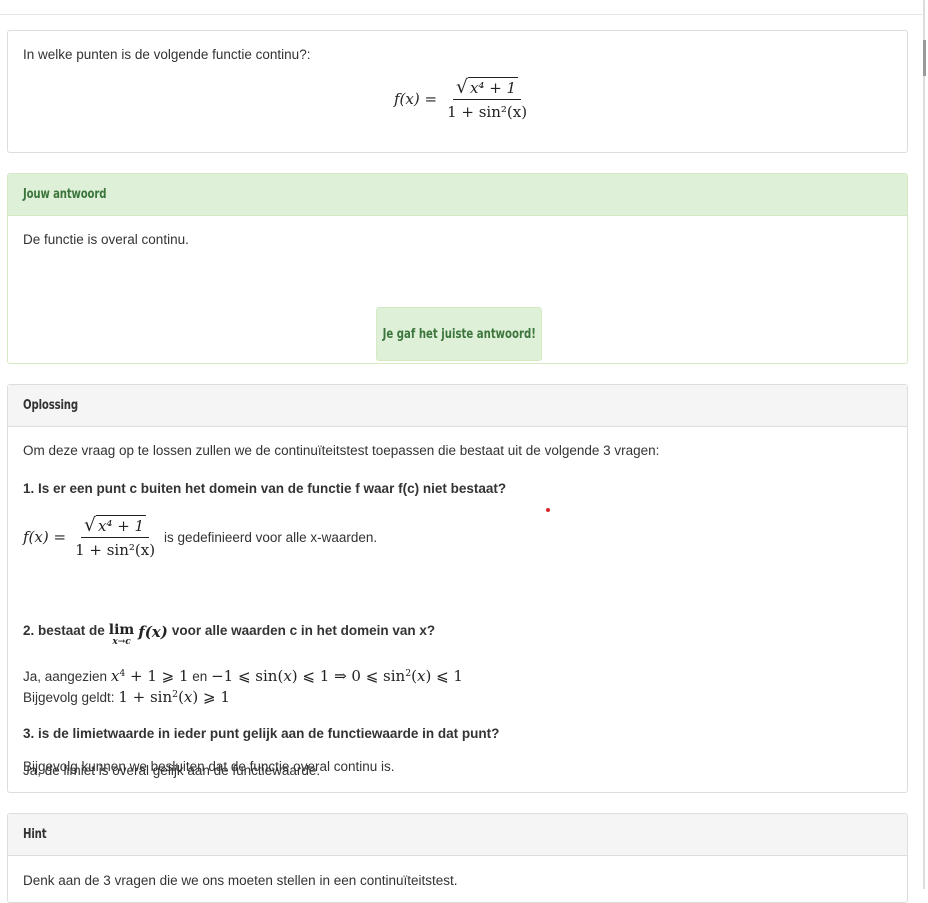 The width and height of the screenshot is (928, 903). I want to click on window-right-edge, so click(924, 444).